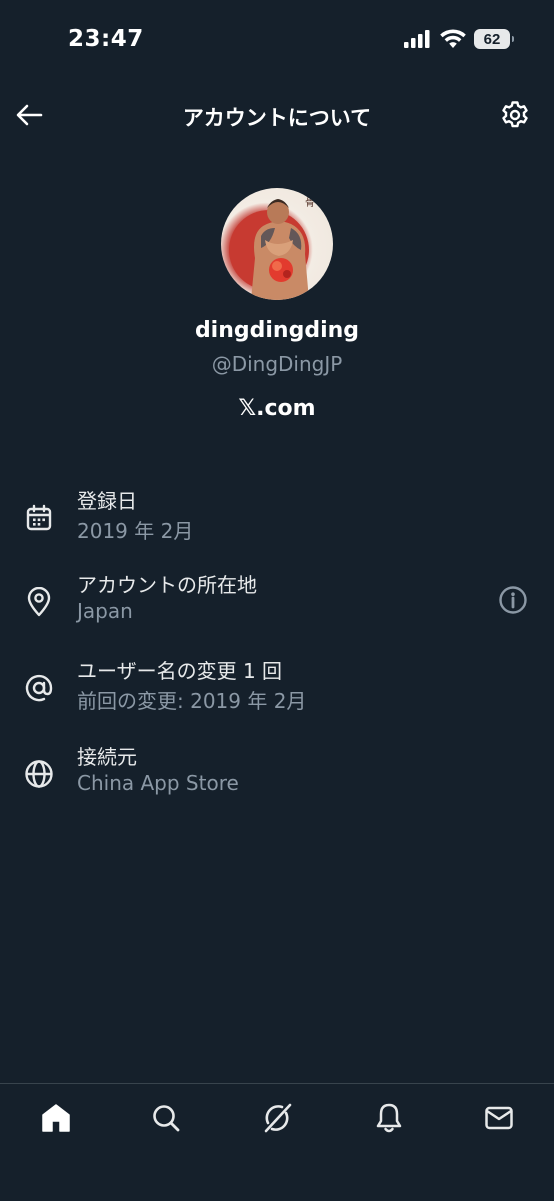 The image size is (554, 1201). I want to click on tab-home, so click(56, 1118).